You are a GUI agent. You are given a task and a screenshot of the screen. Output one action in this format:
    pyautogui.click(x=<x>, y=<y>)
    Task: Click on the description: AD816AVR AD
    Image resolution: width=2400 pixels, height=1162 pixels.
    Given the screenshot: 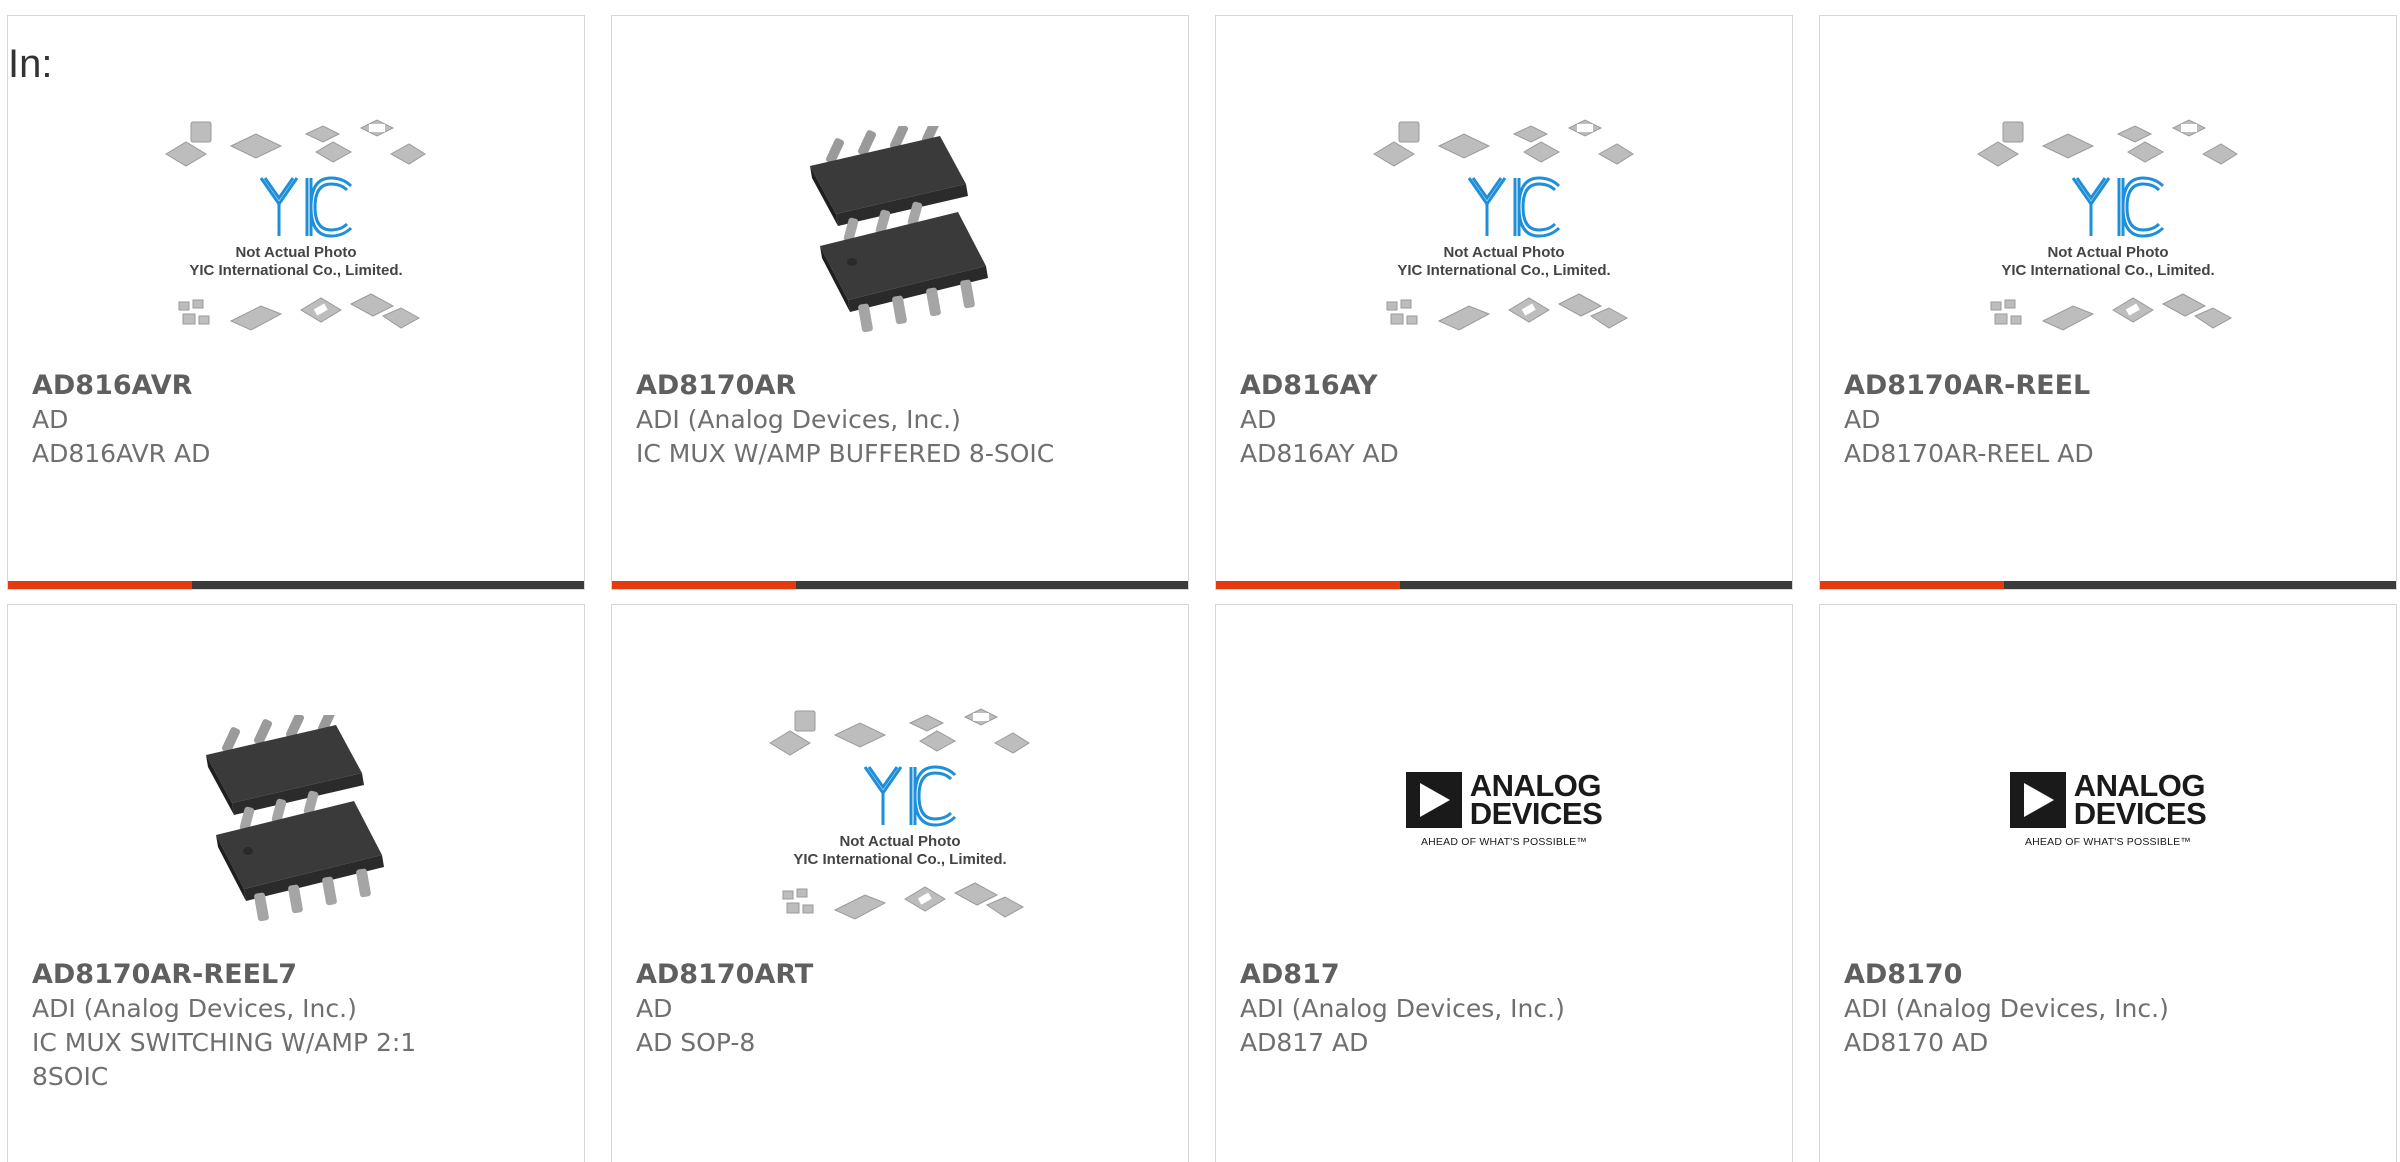 What is the action you would take?
    pyautogui.click(x=121, y=453)
    